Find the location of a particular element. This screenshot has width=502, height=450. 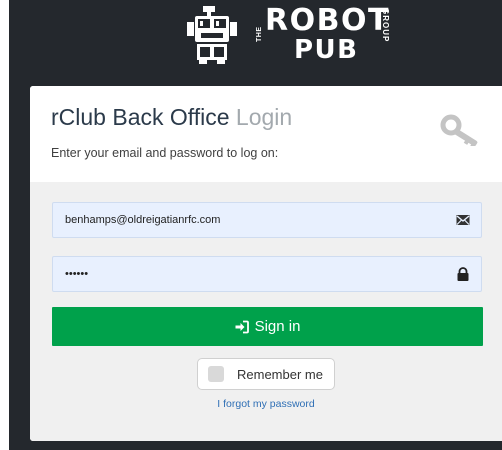

password-field is located at coordinates (267, 274).